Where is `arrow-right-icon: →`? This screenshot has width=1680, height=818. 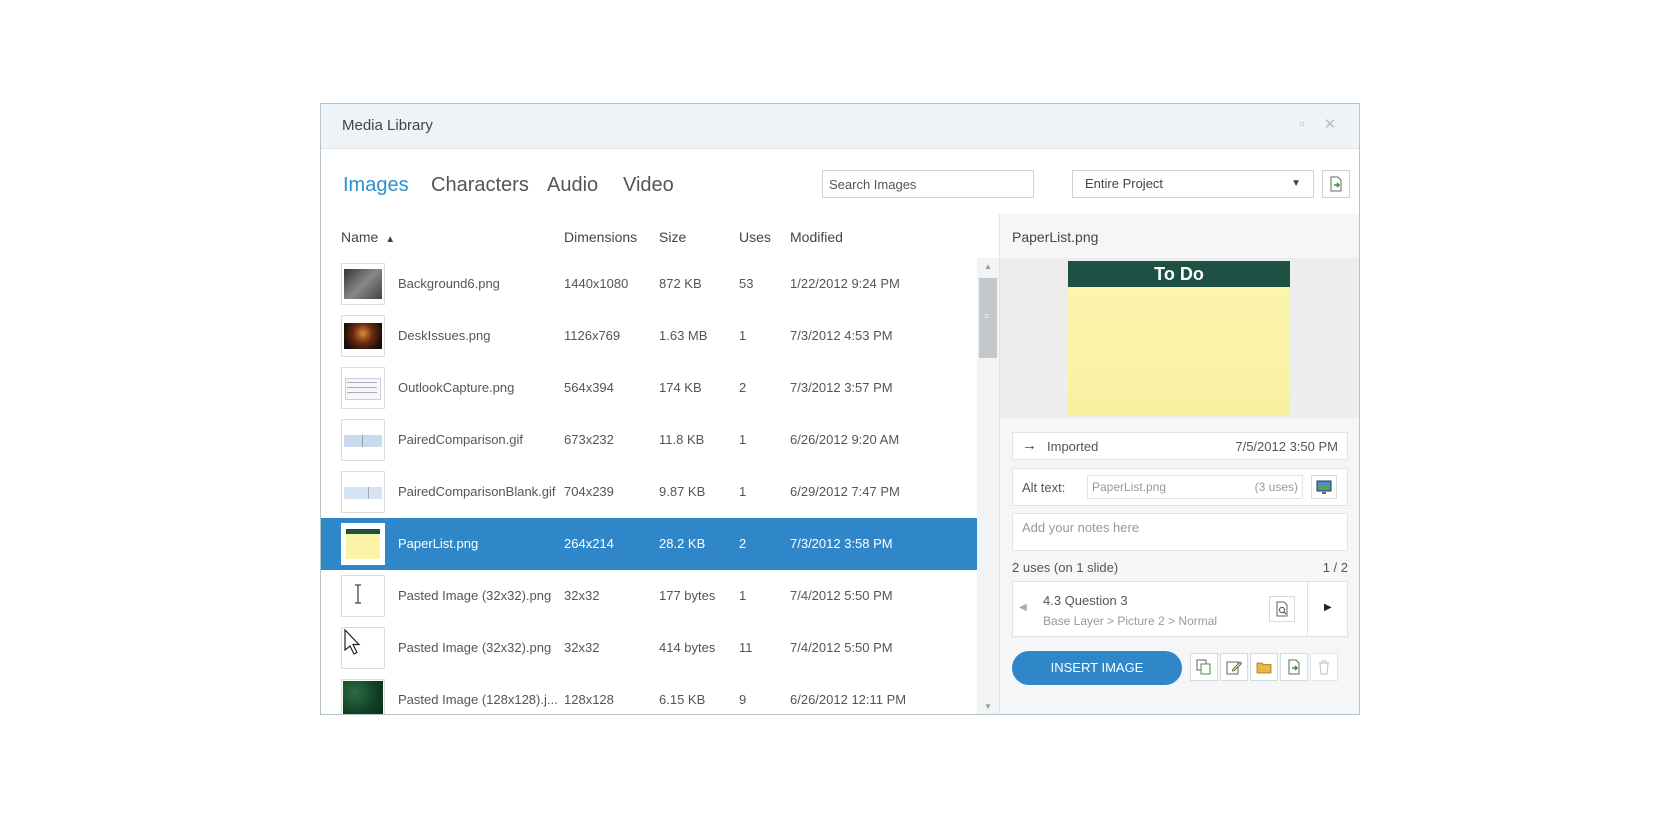
arrow-right-icon: → is located at coordinates (1029, 445).